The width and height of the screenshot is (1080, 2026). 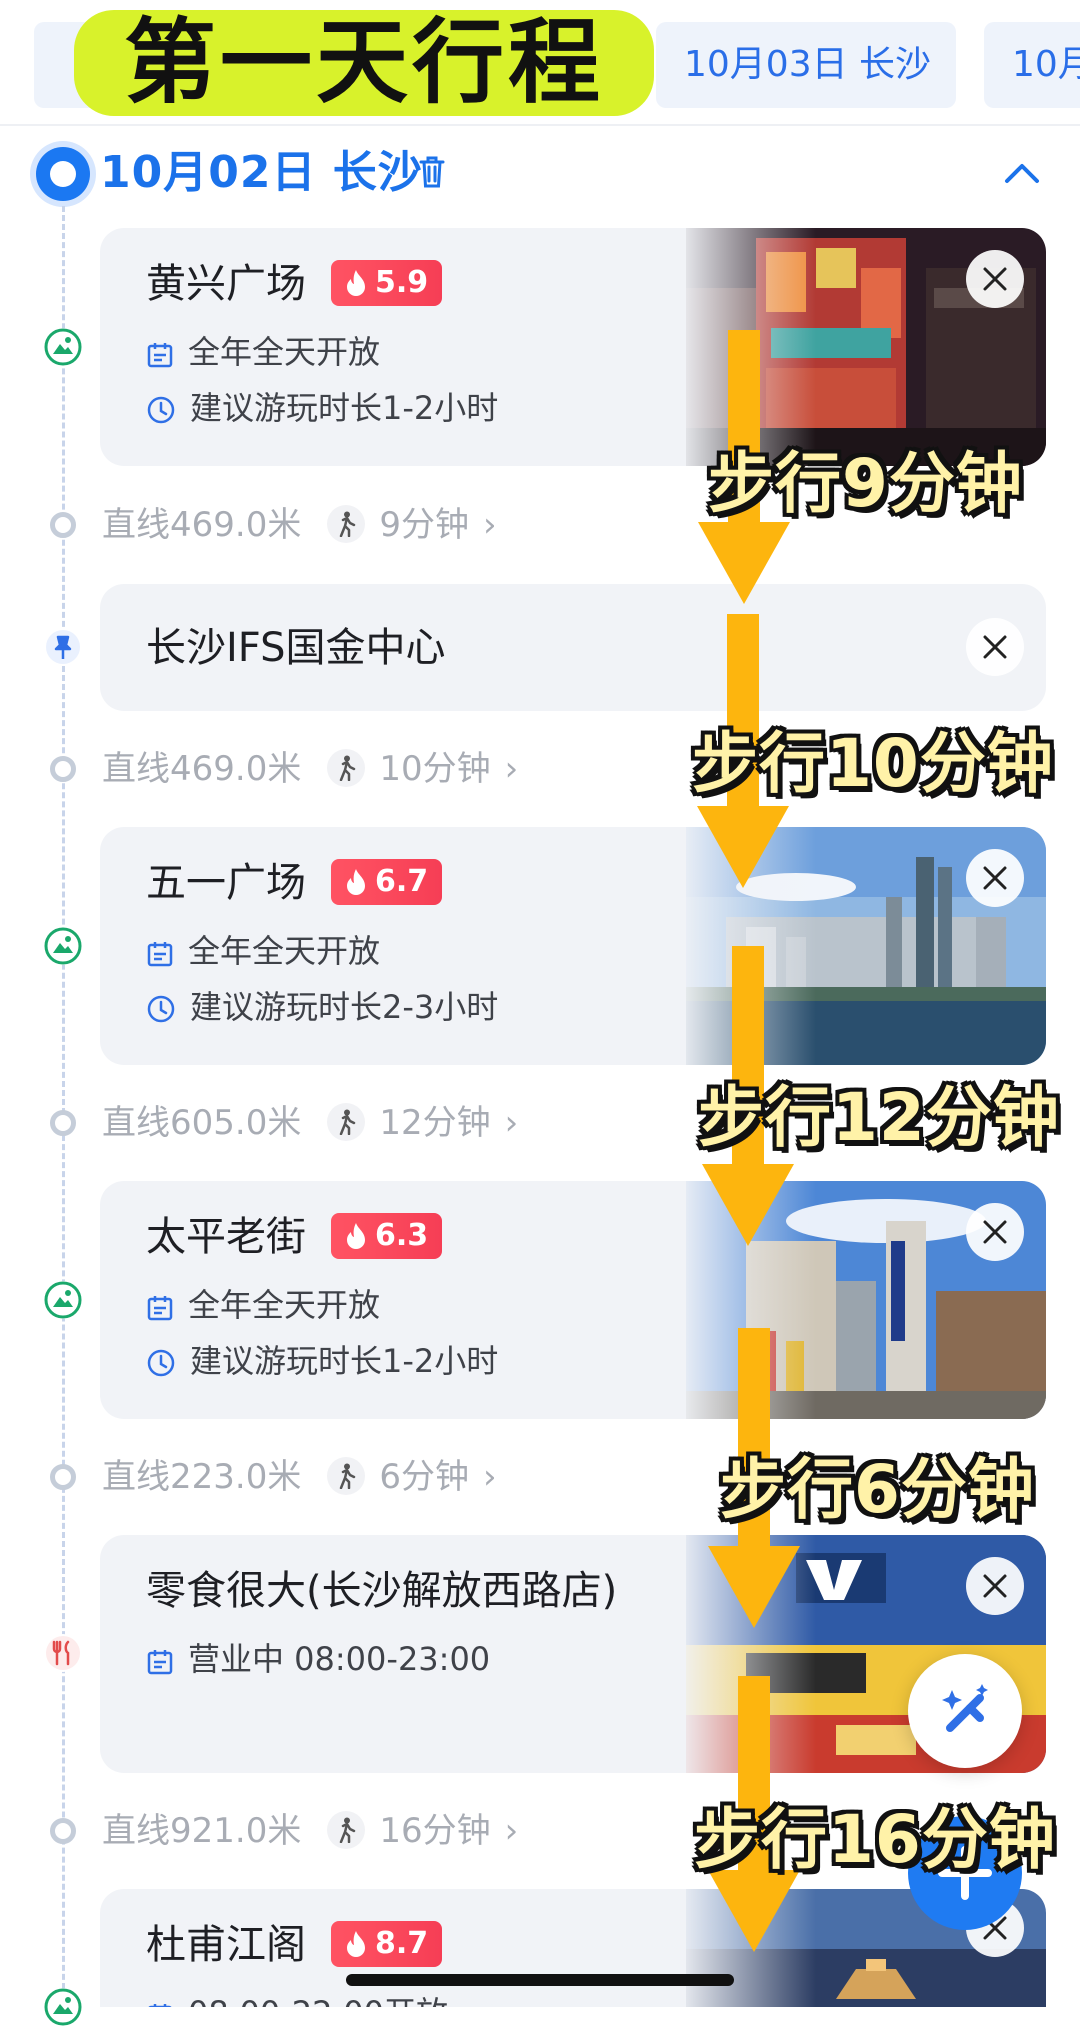 I want to click on itinerary-card: 零食很大(长沙解放西路店) 营业中 08:00-23:00, so click(x=573, y=1654).